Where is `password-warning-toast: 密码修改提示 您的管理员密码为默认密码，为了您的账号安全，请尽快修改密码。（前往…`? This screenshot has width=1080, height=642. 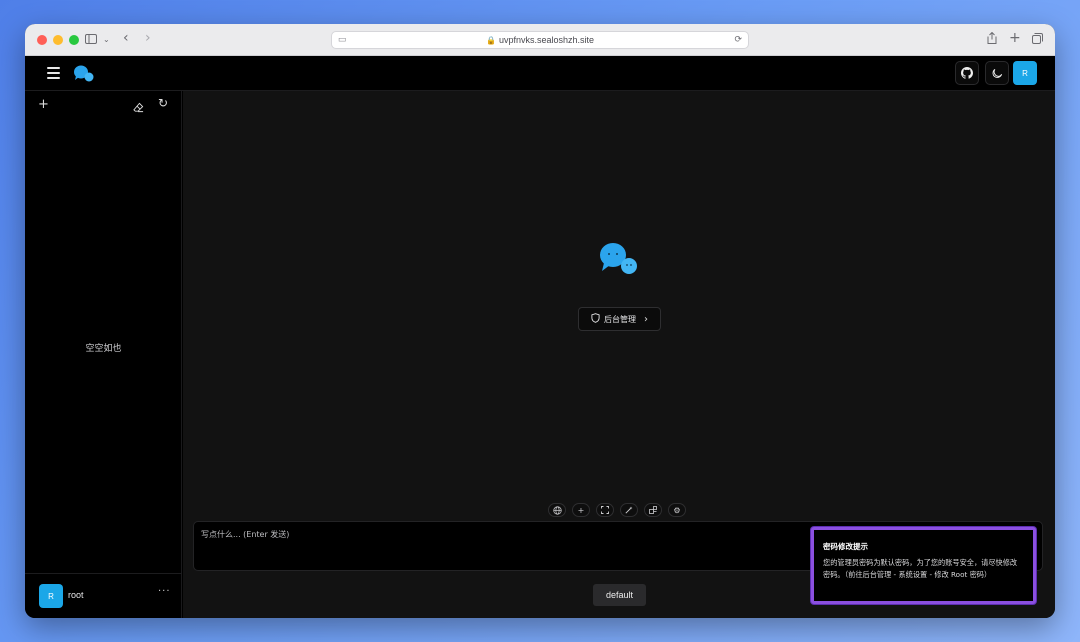 password-warning-toast: 密码修改提示 您的管理员密码为默认密码，为了您的账号安全，请尽快修改密码。（前往… is located at coordinates (923, 565).